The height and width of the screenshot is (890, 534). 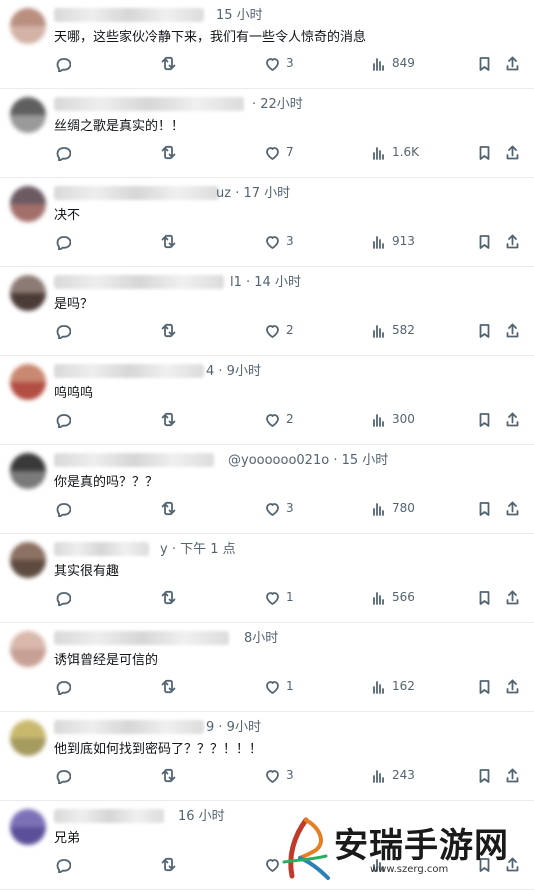 I want to click on post-timestamp: 8小时, so click(x=261, y=636).